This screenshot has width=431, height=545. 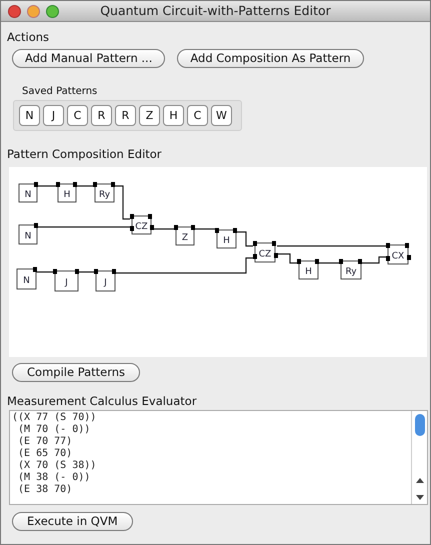 I want to click on pattern-button: W, so click(x=221, y=115).